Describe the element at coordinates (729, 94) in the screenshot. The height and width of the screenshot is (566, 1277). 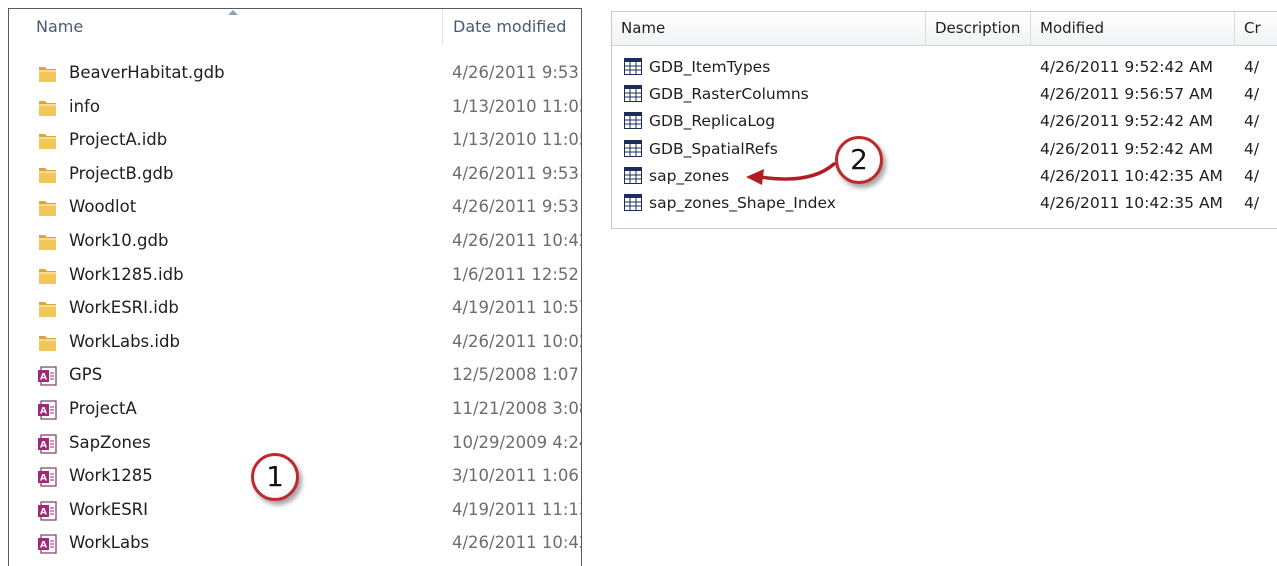
I see `table-name: GDB_RasterColumns` at that location.